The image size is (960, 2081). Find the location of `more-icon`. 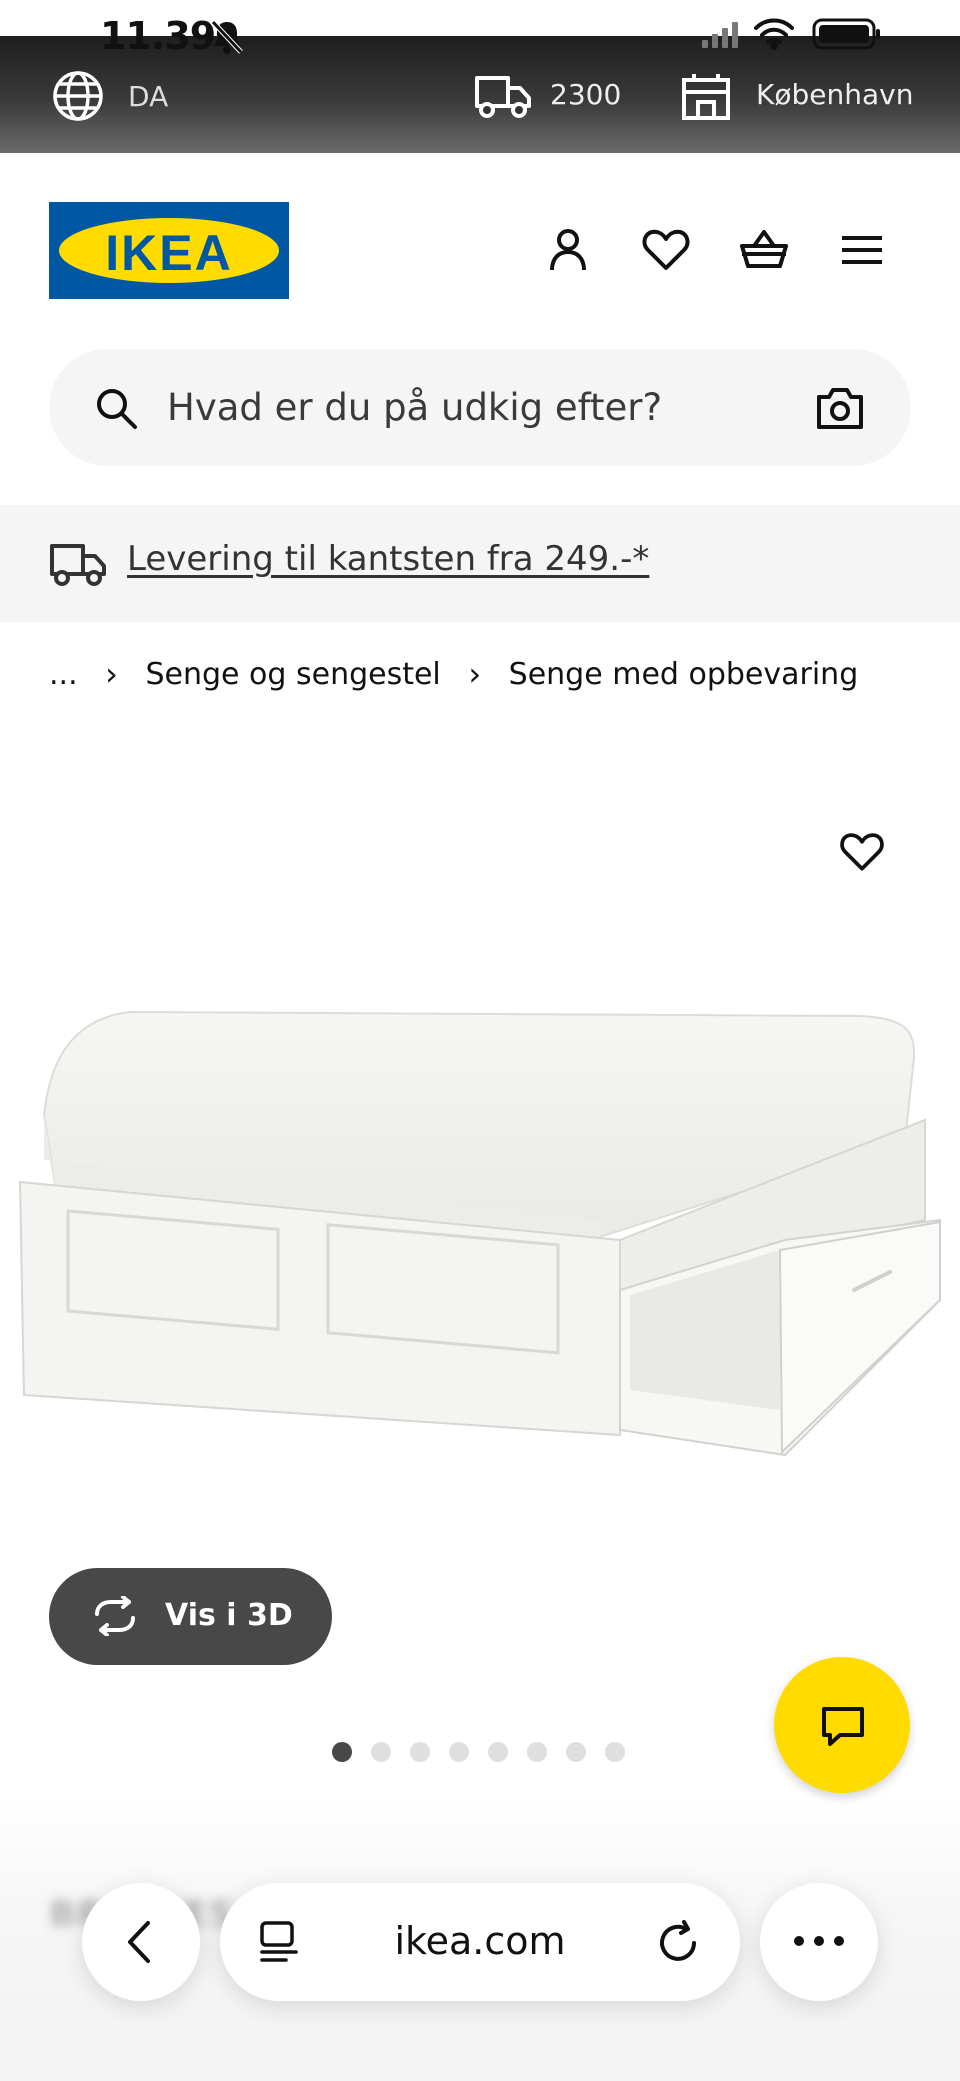

more-icon is located at coordinates (819, 1941).